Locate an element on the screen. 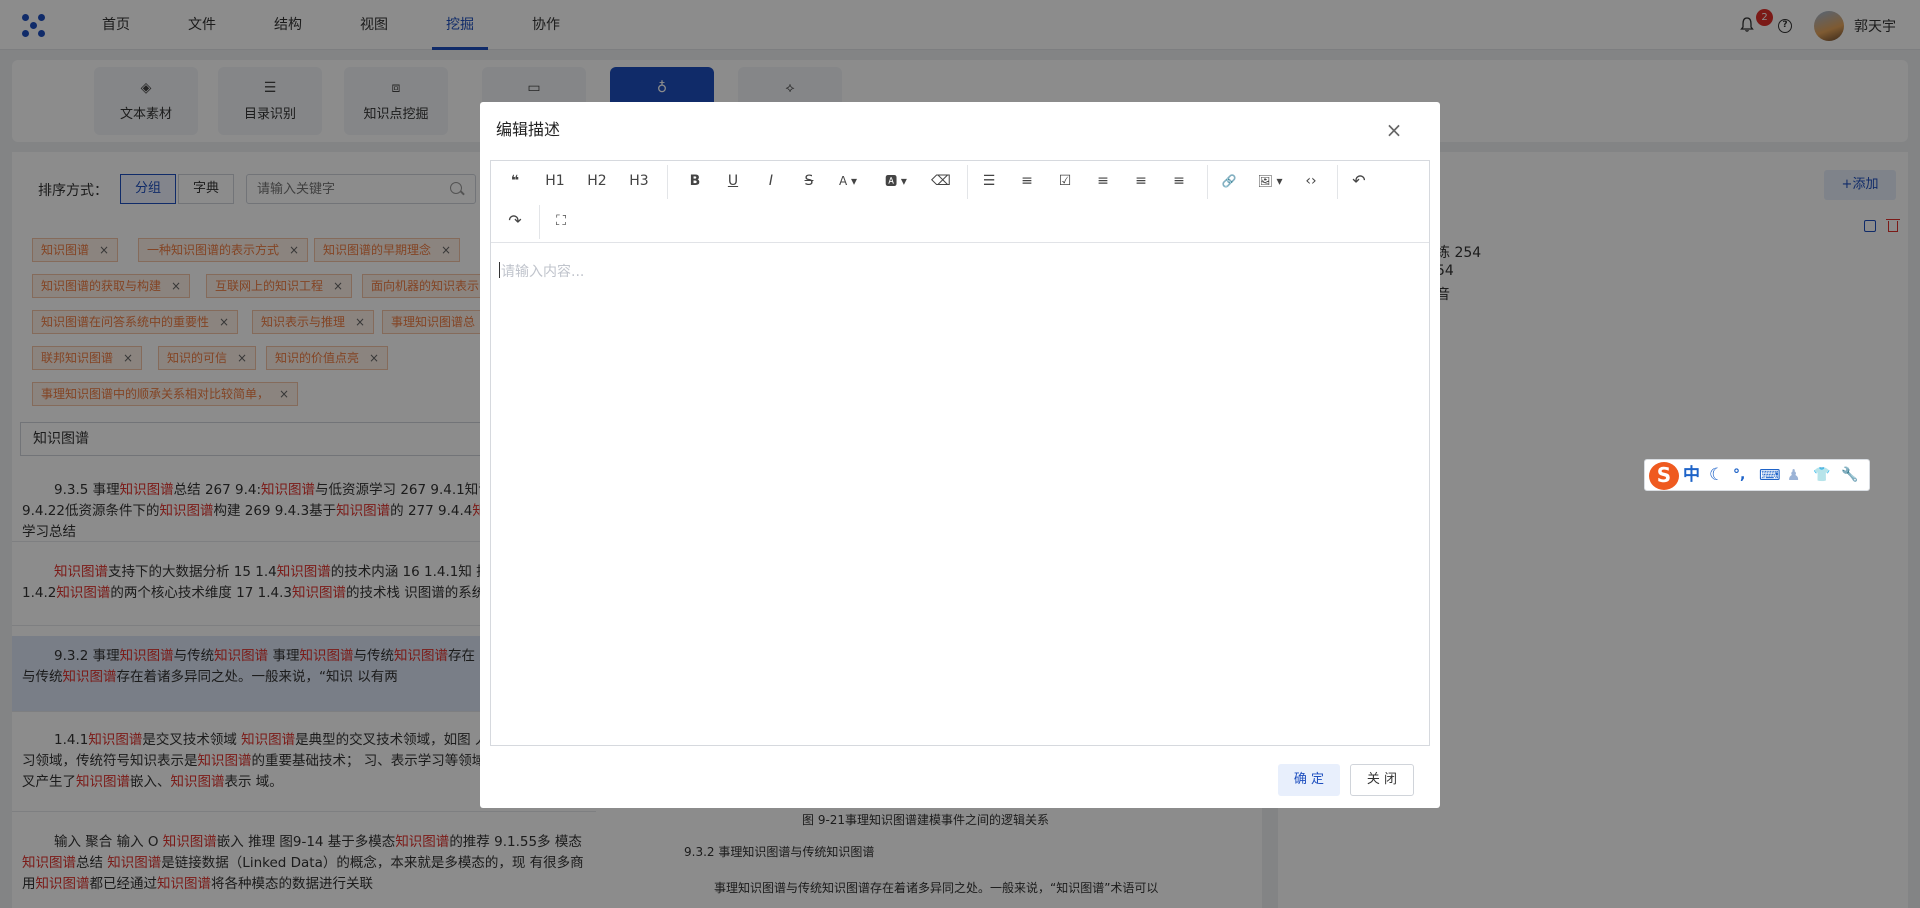  ordered-list-icon: ≡ is located at coordinates (1027, 181).